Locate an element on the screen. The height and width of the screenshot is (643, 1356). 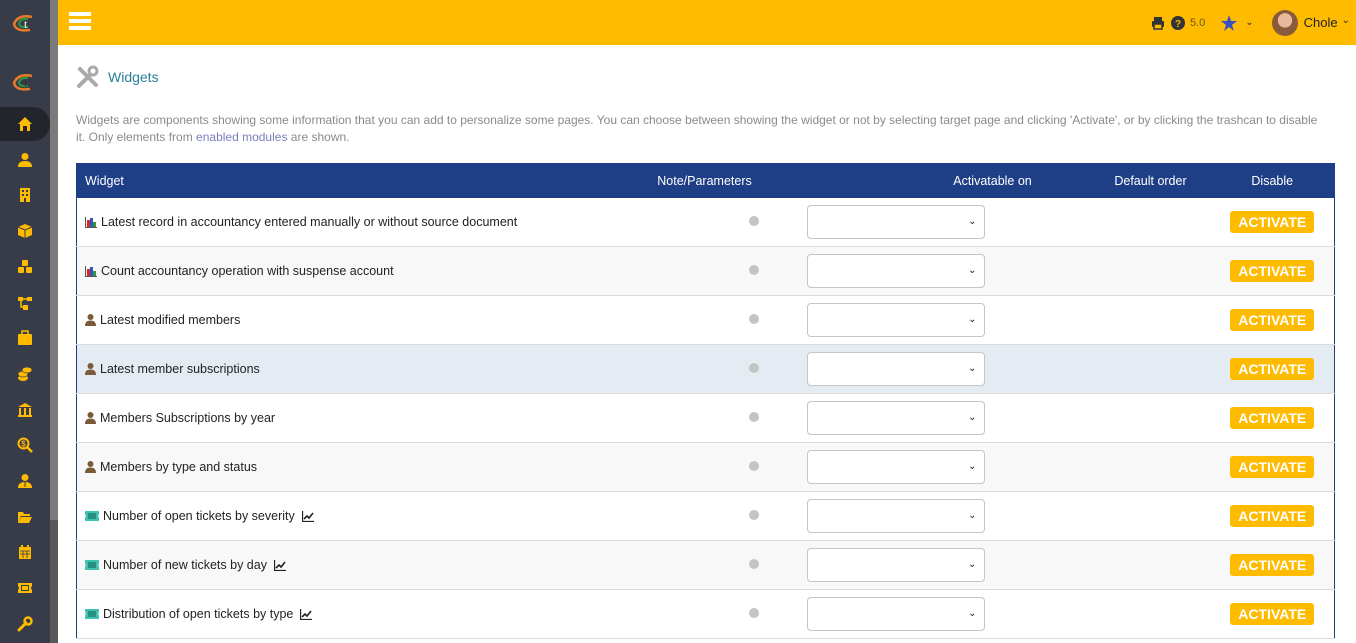
sidebar-item-search-dollar: $ is located at coordinates (25, 445).